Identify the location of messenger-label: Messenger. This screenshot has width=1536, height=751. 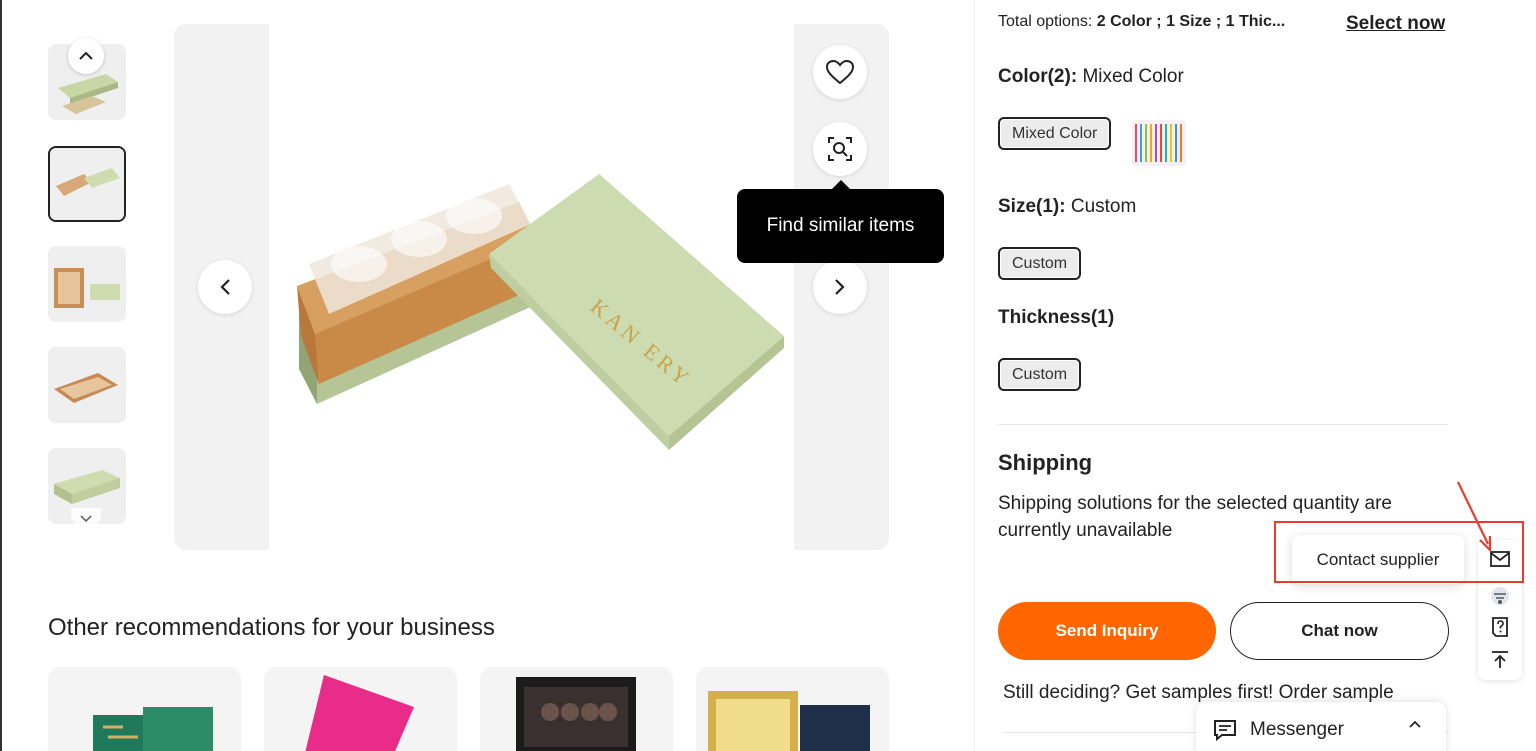
(1297, 729).